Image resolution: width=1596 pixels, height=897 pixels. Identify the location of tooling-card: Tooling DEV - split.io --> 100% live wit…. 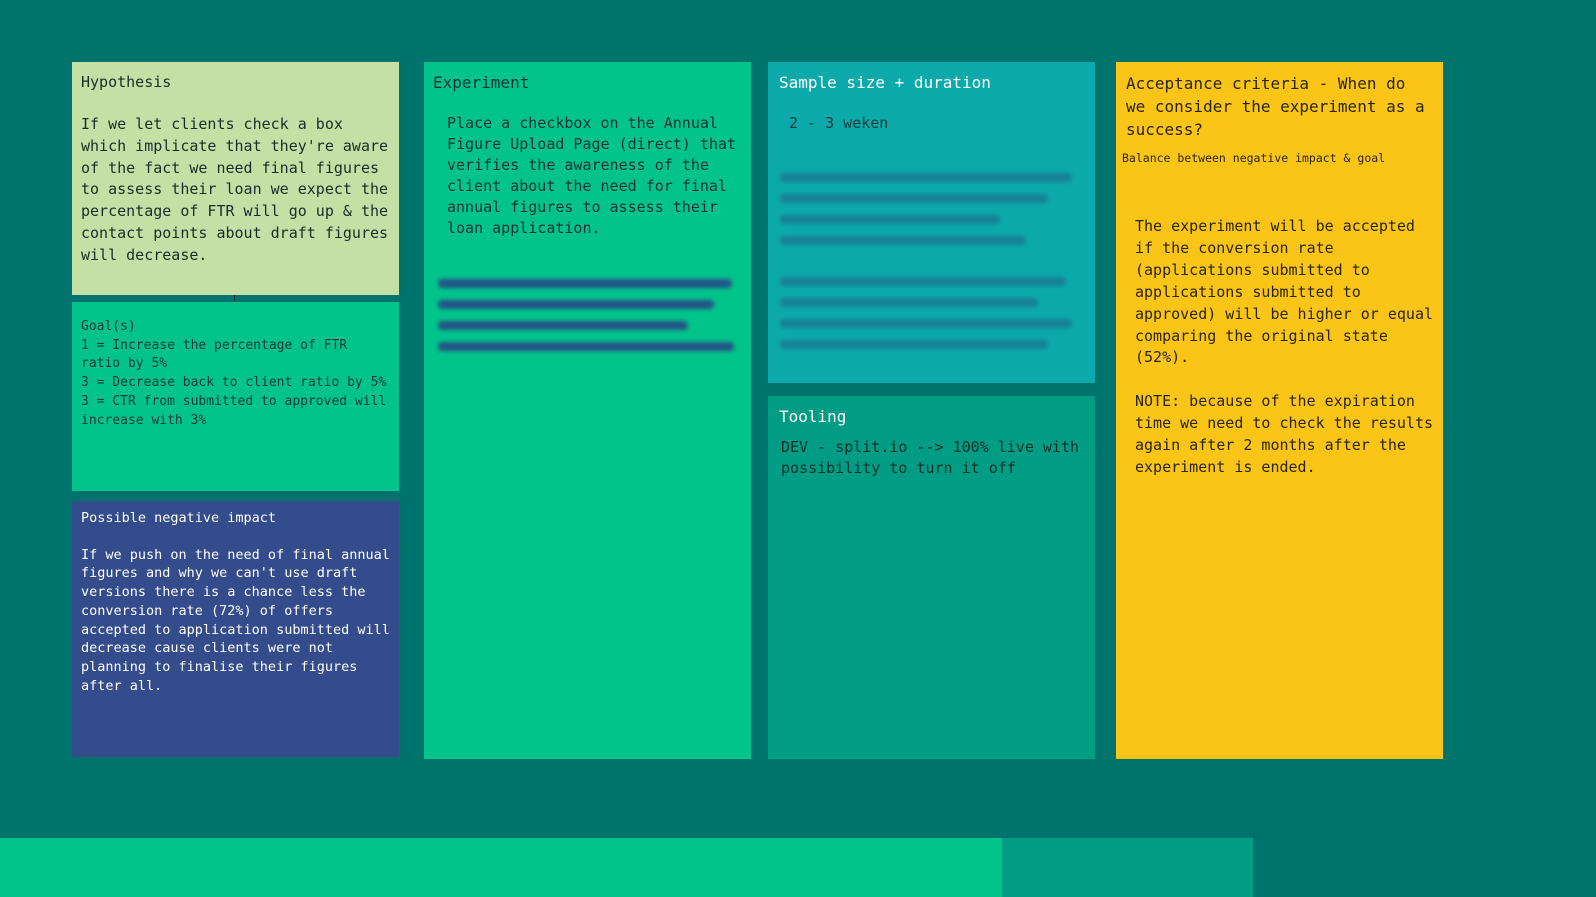
(931, 577).